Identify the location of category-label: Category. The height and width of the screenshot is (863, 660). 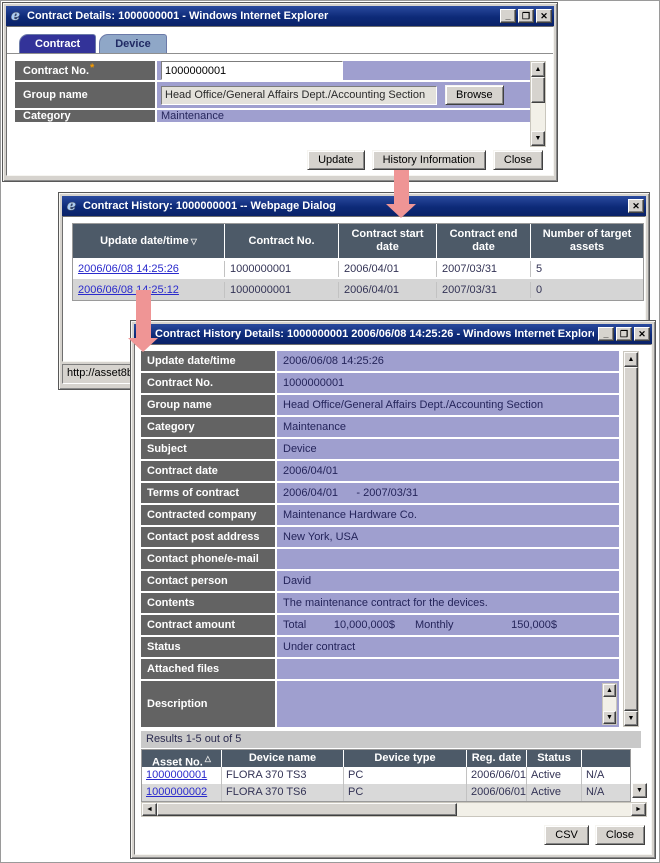
(47, 116).